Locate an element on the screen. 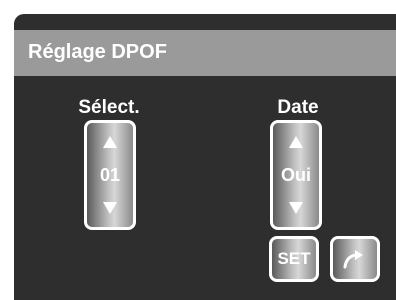 The image size is (396, 300). next-button is located at coordinates (355, 259).